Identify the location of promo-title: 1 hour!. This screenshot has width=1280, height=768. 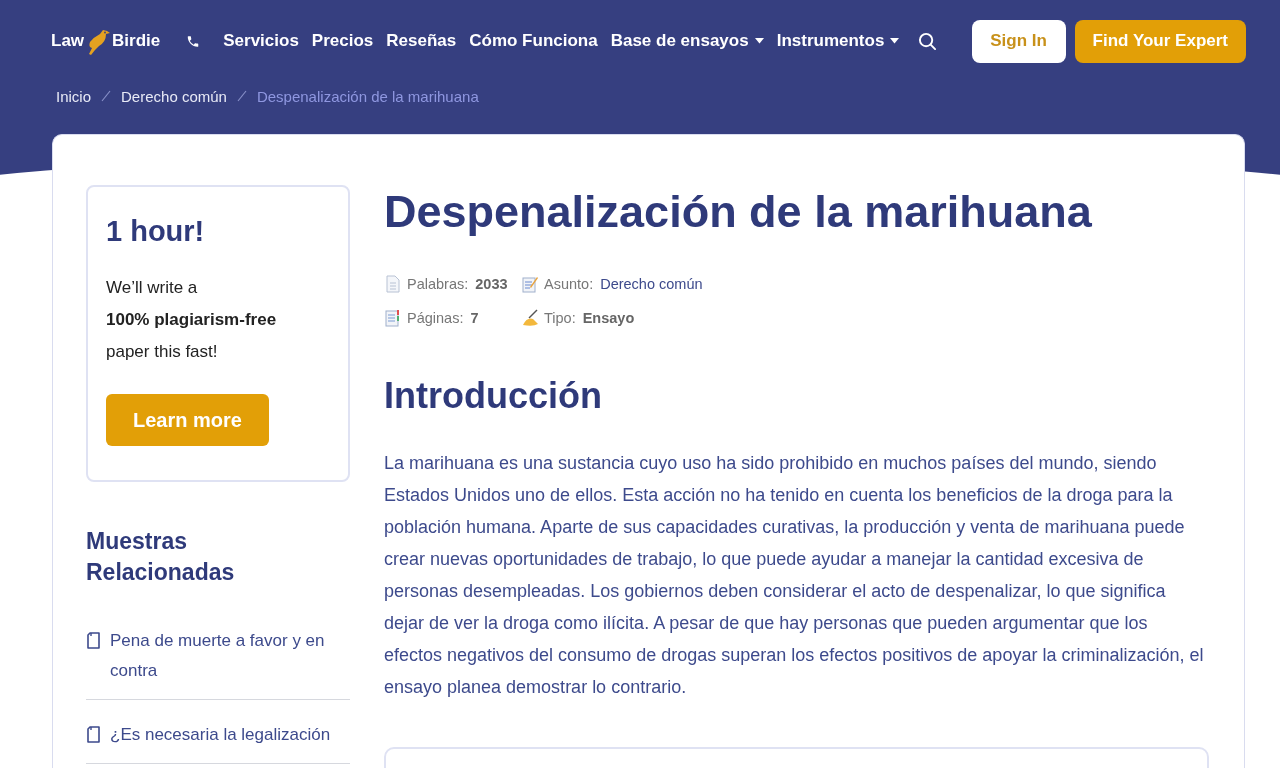
(156, 231).